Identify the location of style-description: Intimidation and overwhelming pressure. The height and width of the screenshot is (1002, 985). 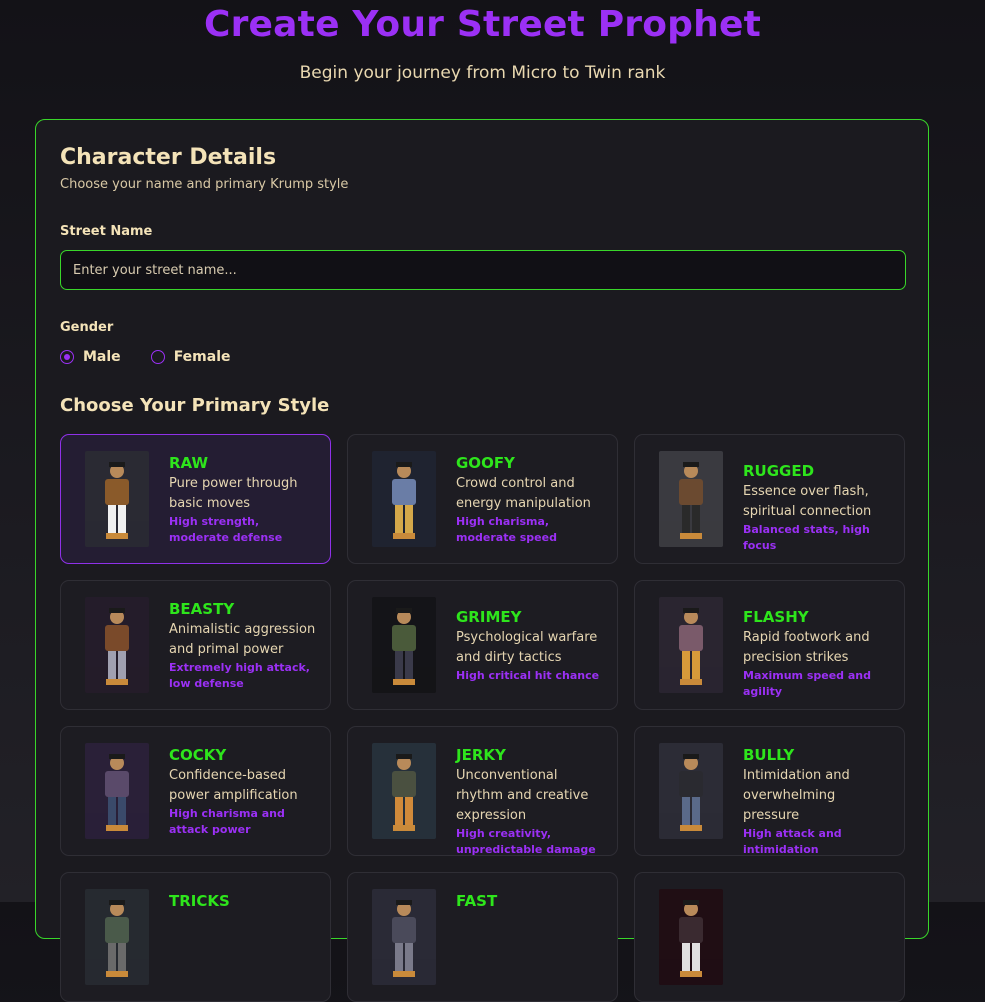
(796, 795).